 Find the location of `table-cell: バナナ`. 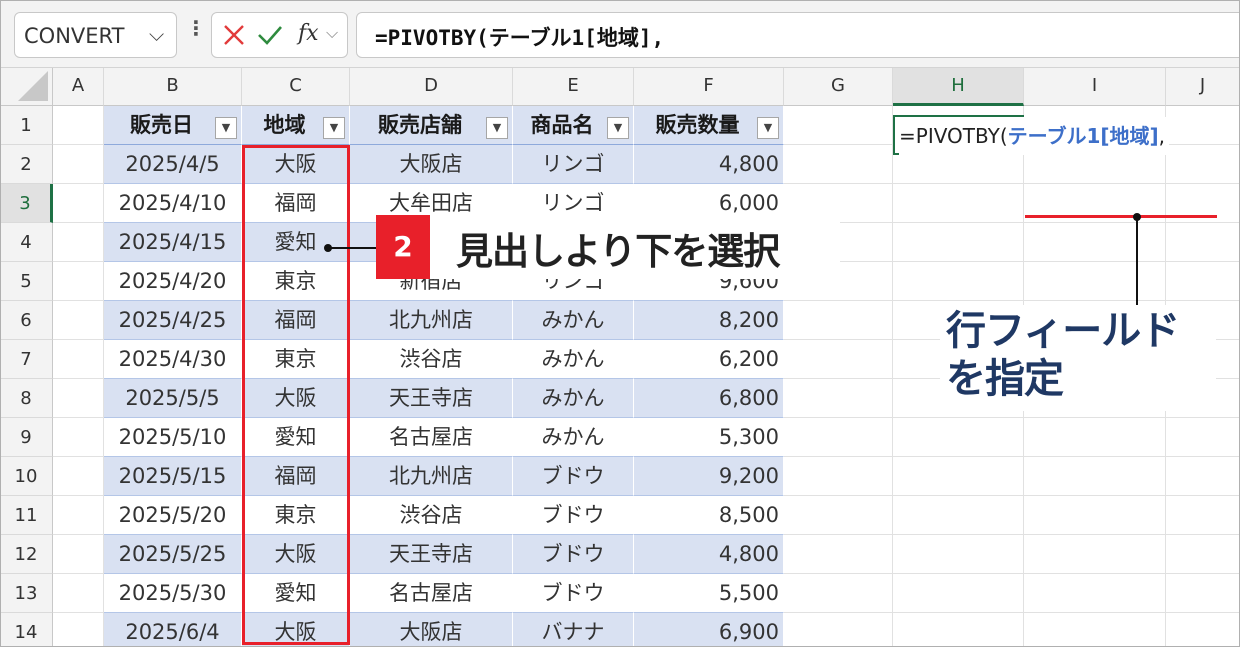

table-cell: バナナ is located at coordinates (573, 630).